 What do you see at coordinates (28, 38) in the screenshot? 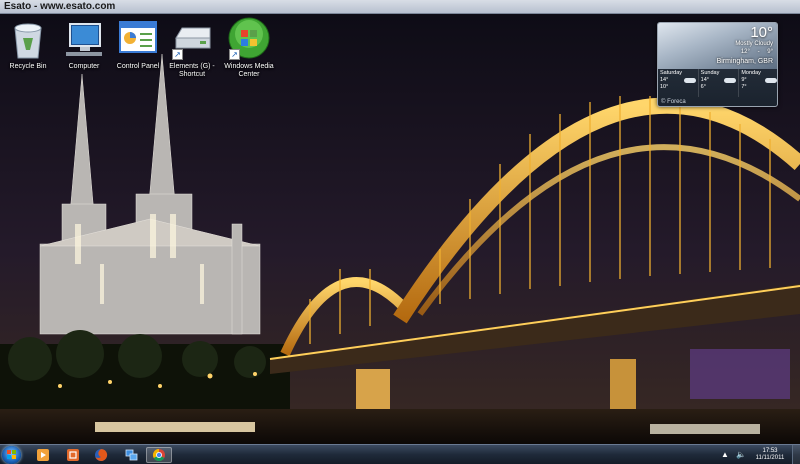
I see `recycle-bin-icon` at bounding box center [28, 38].